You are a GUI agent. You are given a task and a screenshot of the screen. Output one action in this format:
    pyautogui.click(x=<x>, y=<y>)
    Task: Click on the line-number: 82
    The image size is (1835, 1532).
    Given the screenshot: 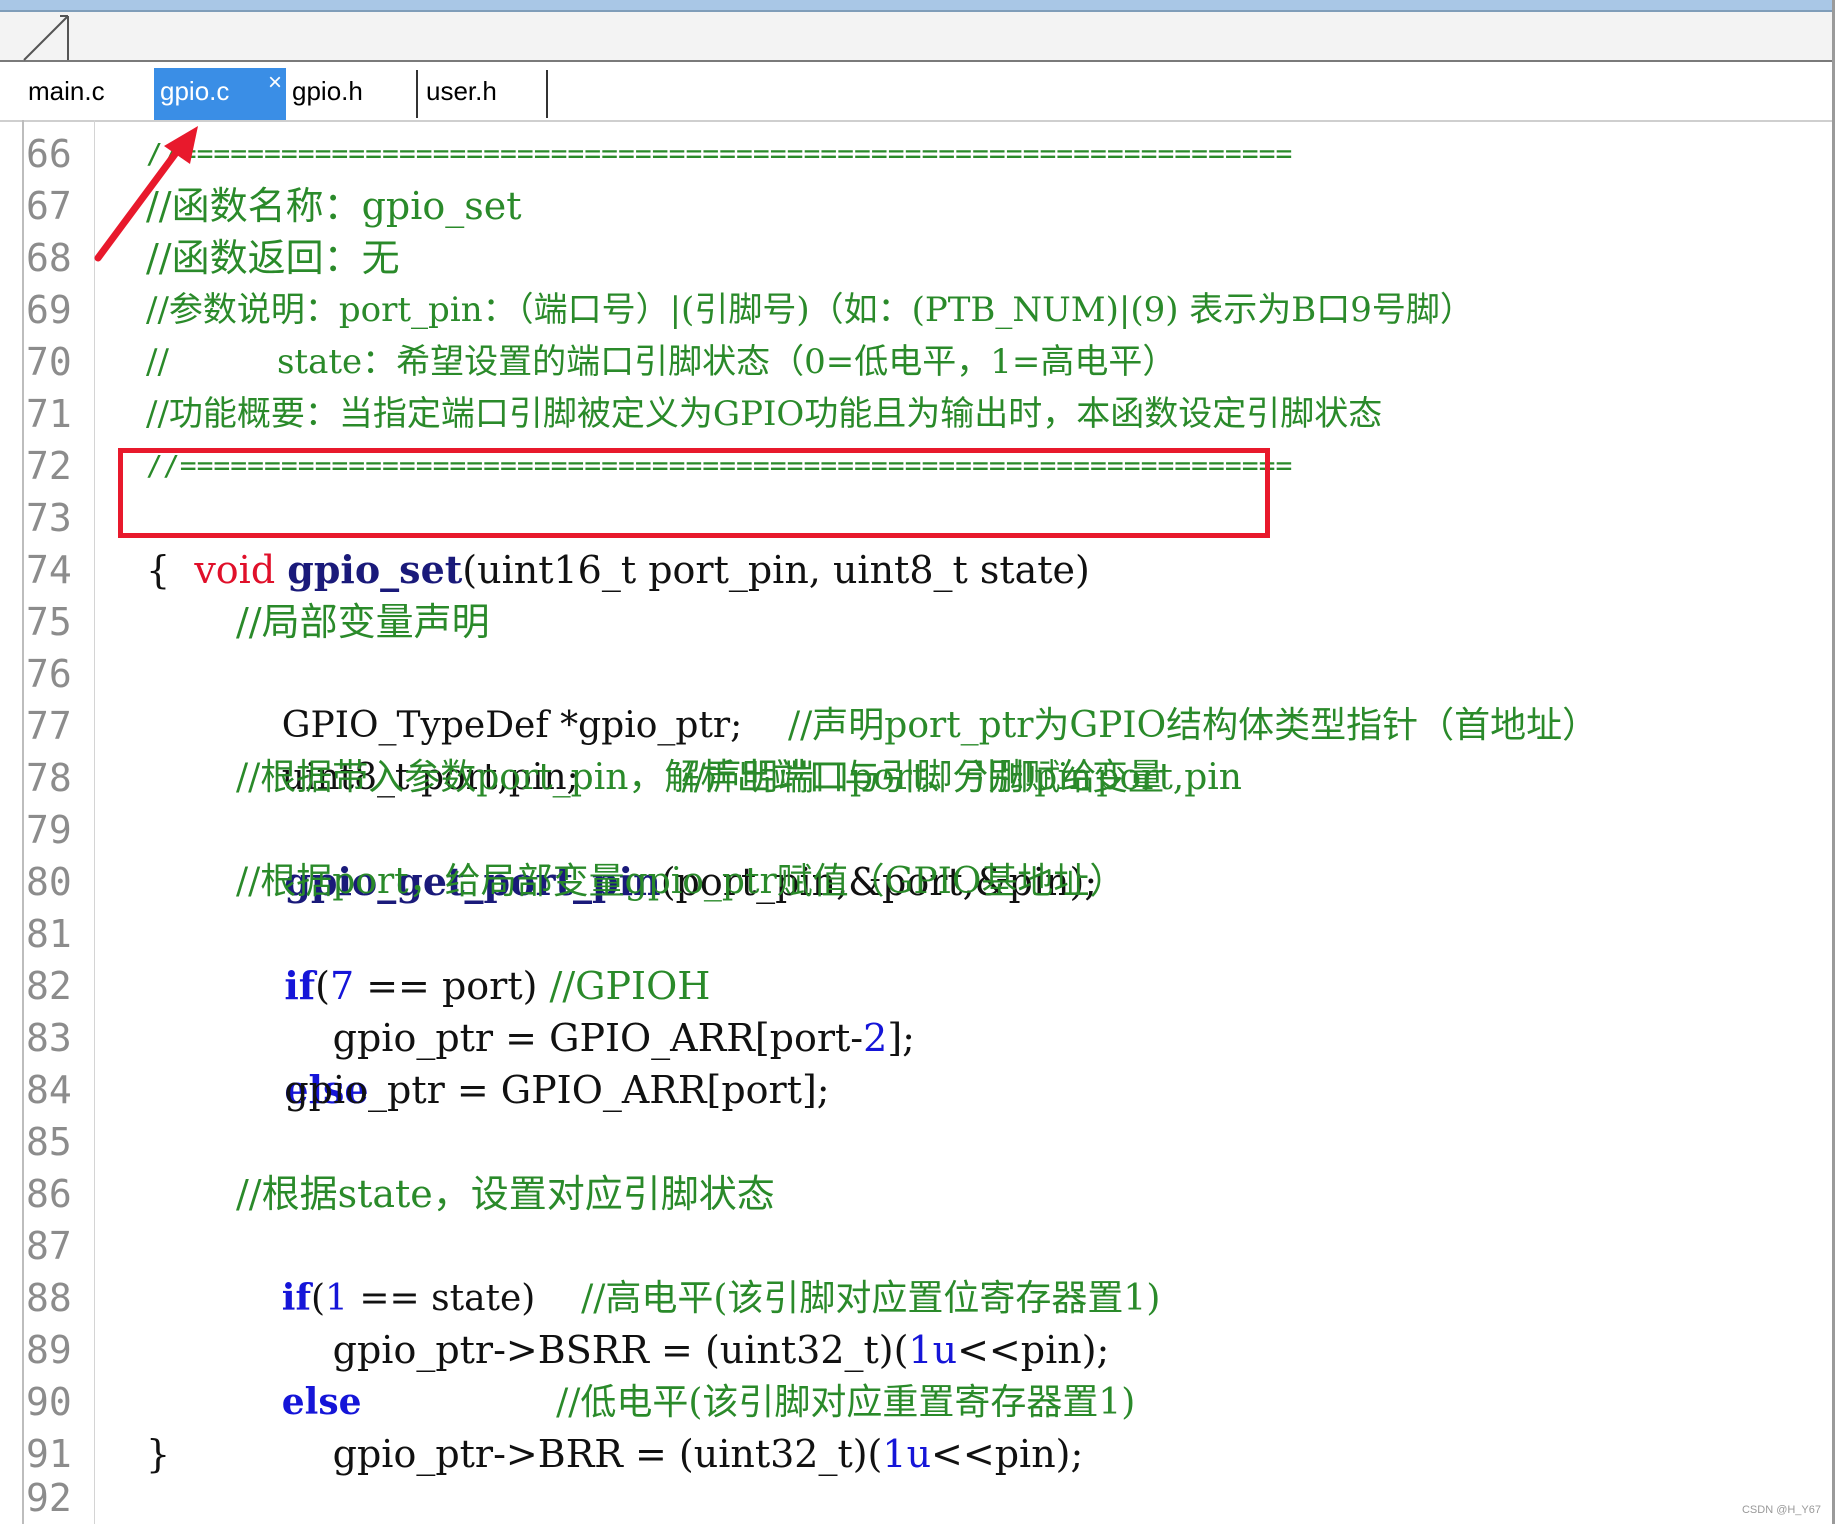 What is the action you would take?
    pyautogui.click(x=49, y=986)
    